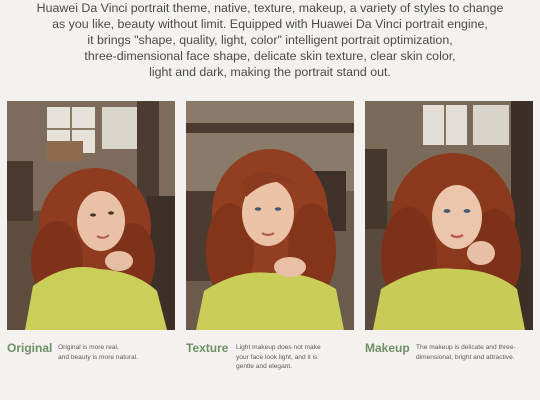  I want to click on caption-title-original: Original, so click(30, 348).